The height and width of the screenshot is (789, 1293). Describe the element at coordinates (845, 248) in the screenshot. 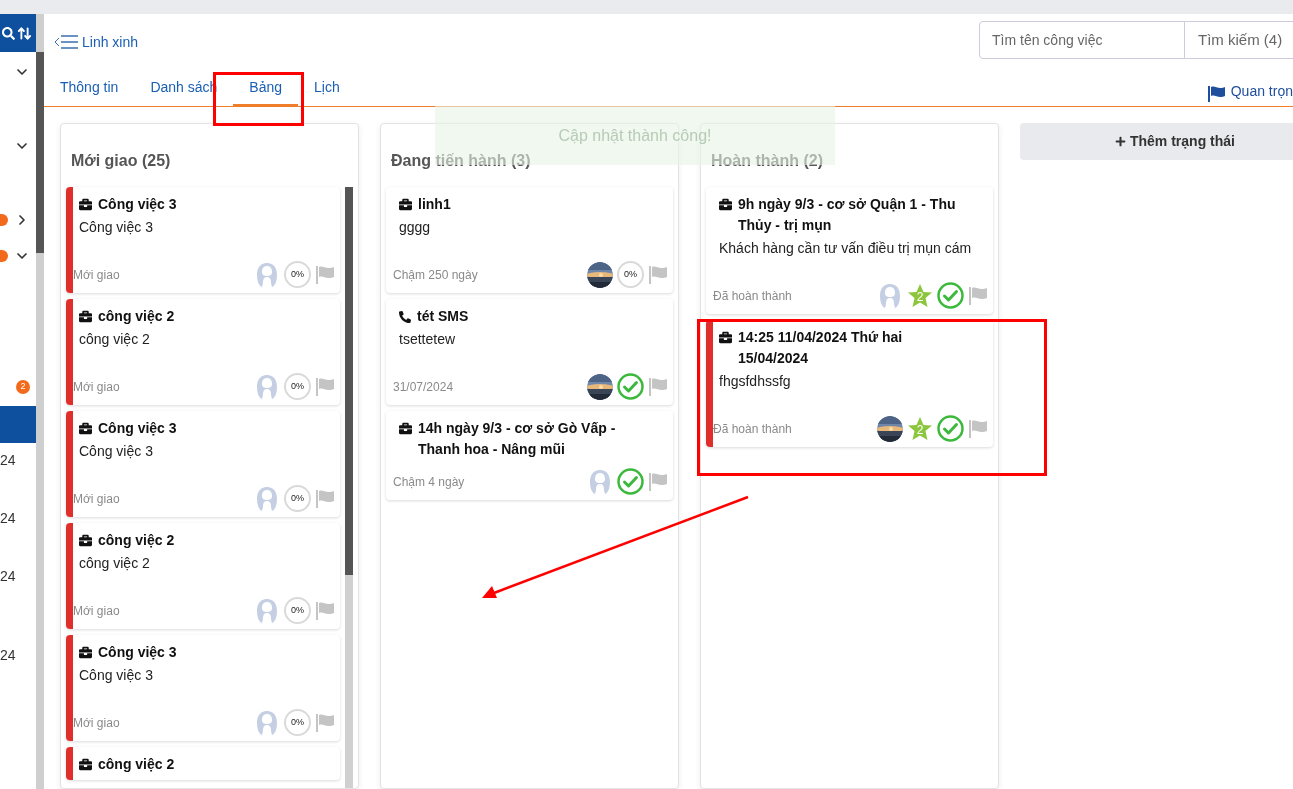

I see `card-description: Khách hàng cần tư vấn điều trị mụn cám` at that location.